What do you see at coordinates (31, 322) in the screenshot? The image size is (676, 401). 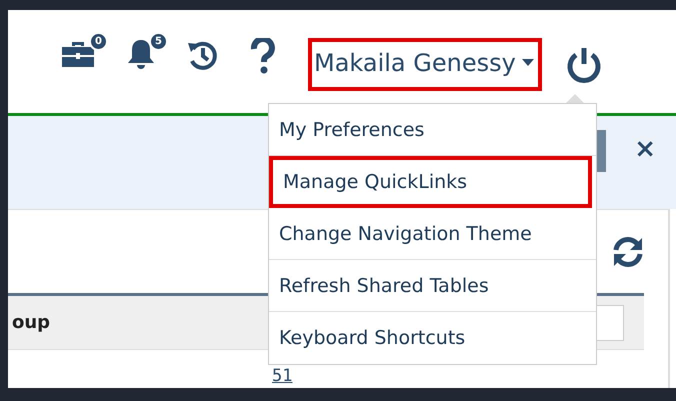 I see `column-header: oup` at bounding box center [31, 322].